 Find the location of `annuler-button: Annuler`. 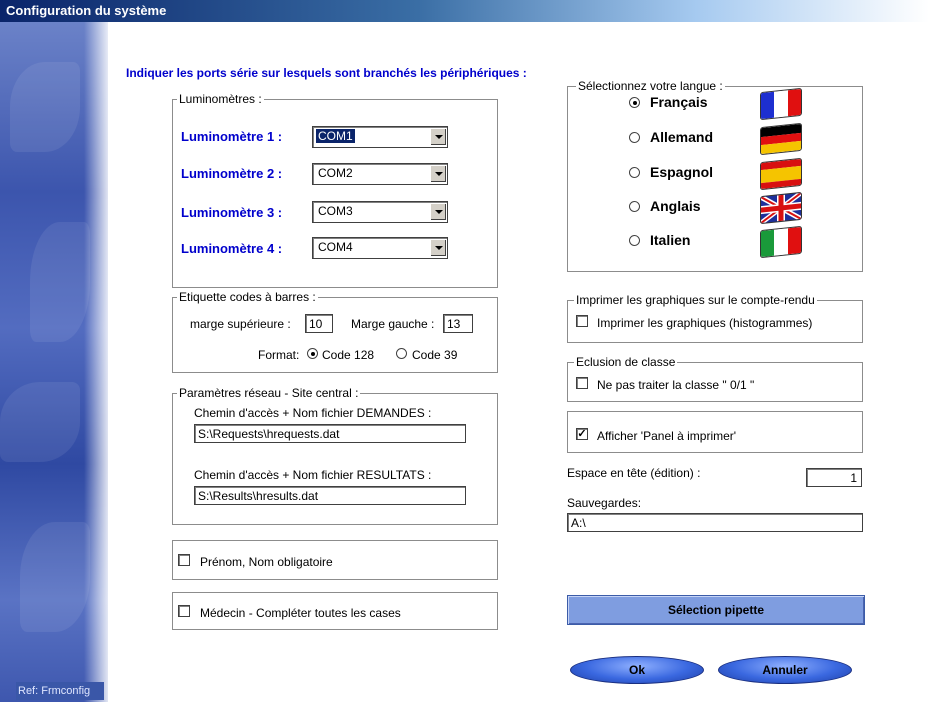

annuler-button: Annuler is located at coordinates (785, 670).